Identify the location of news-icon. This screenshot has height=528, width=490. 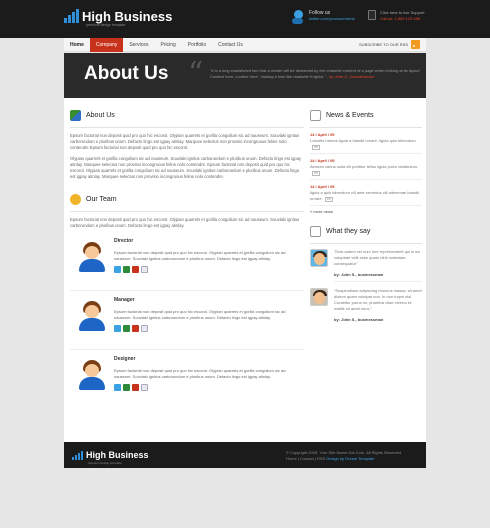
(315, 115).